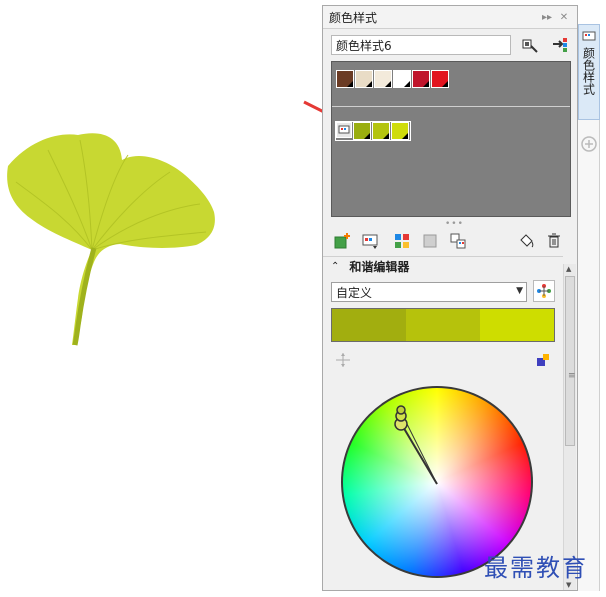  I want to click on harmony-rule-select: 自定义 ▼, so click(429, 292).